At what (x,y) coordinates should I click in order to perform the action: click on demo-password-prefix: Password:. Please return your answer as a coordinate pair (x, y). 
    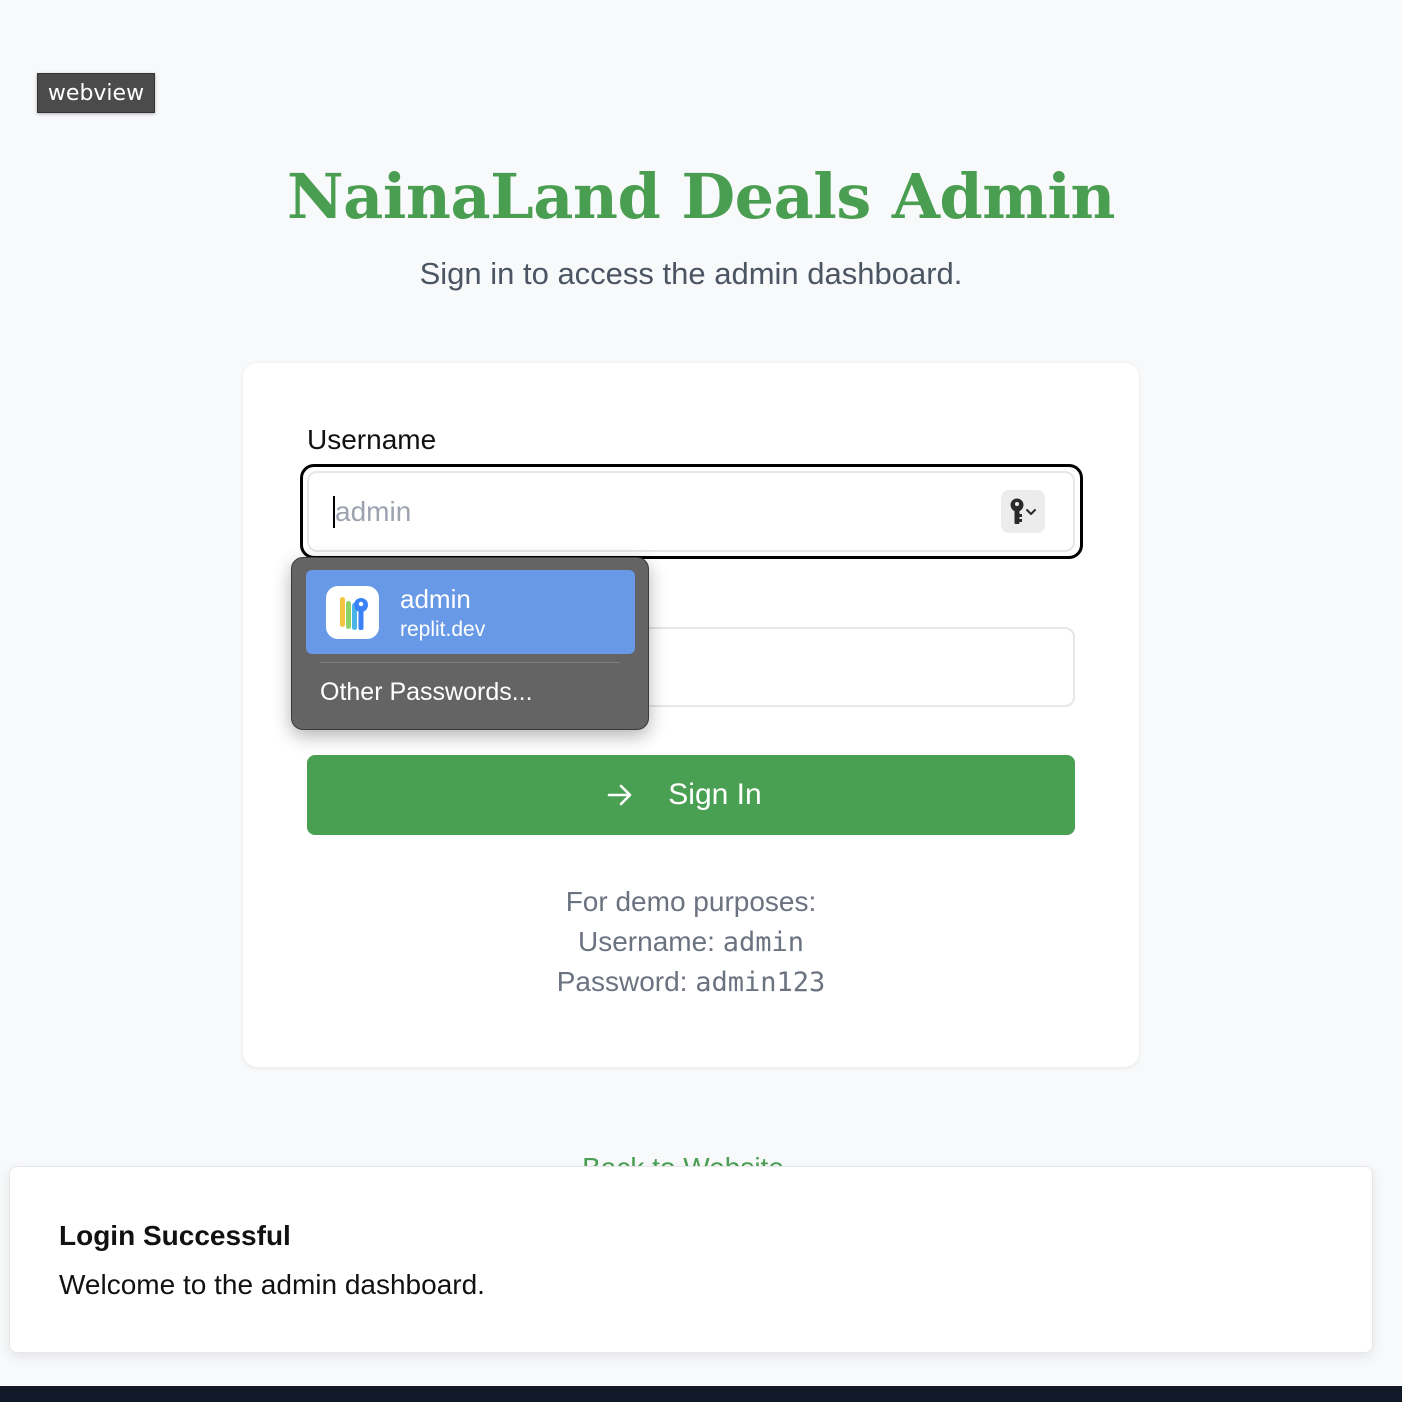
    Looking at the image, I should click on (626, 981).